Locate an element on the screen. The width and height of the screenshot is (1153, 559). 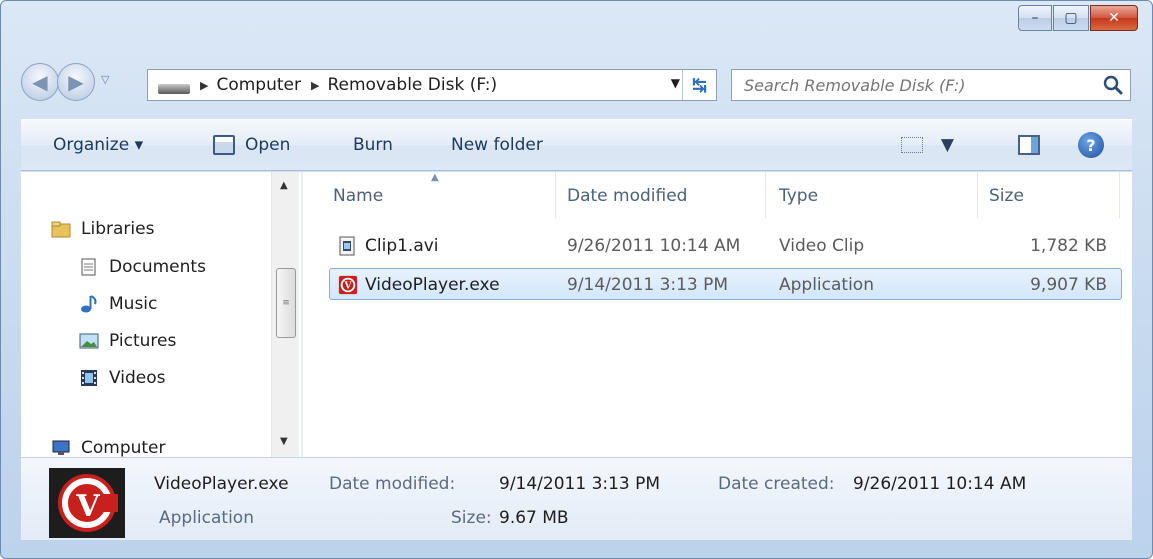
details-date-modified: 9/14/2011 3:13 PM is located at coordinates (580, 484).